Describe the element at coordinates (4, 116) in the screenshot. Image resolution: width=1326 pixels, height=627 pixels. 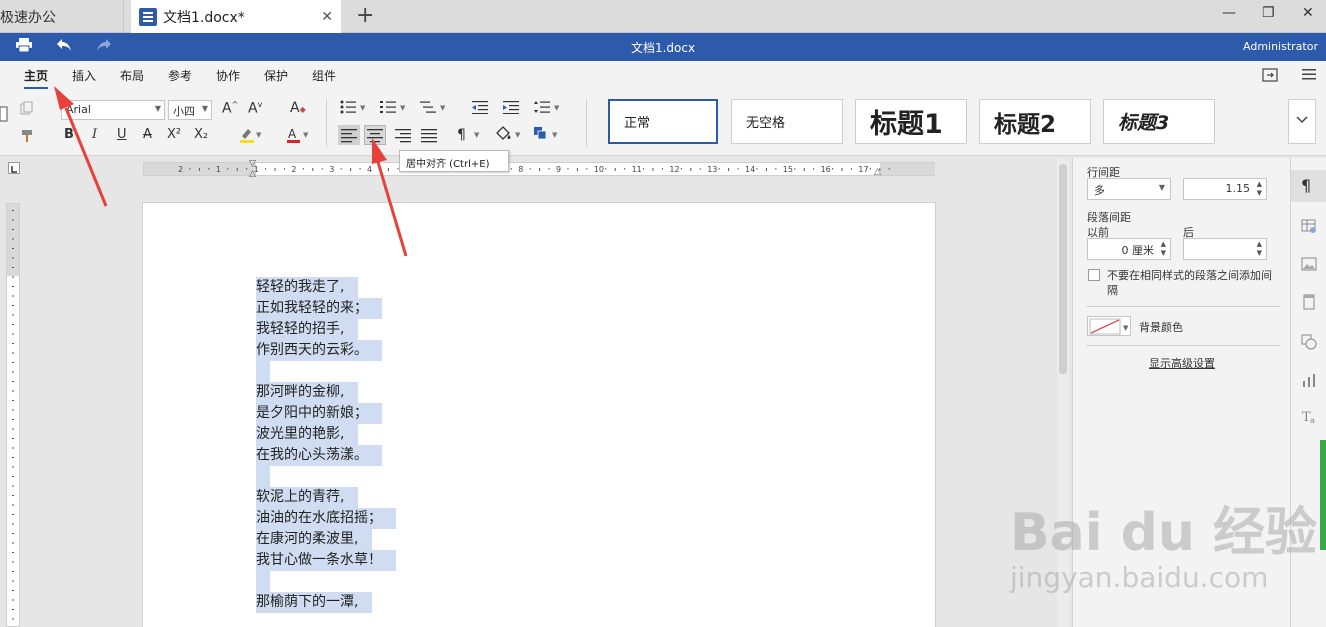
I see `paste-icon` at that location.